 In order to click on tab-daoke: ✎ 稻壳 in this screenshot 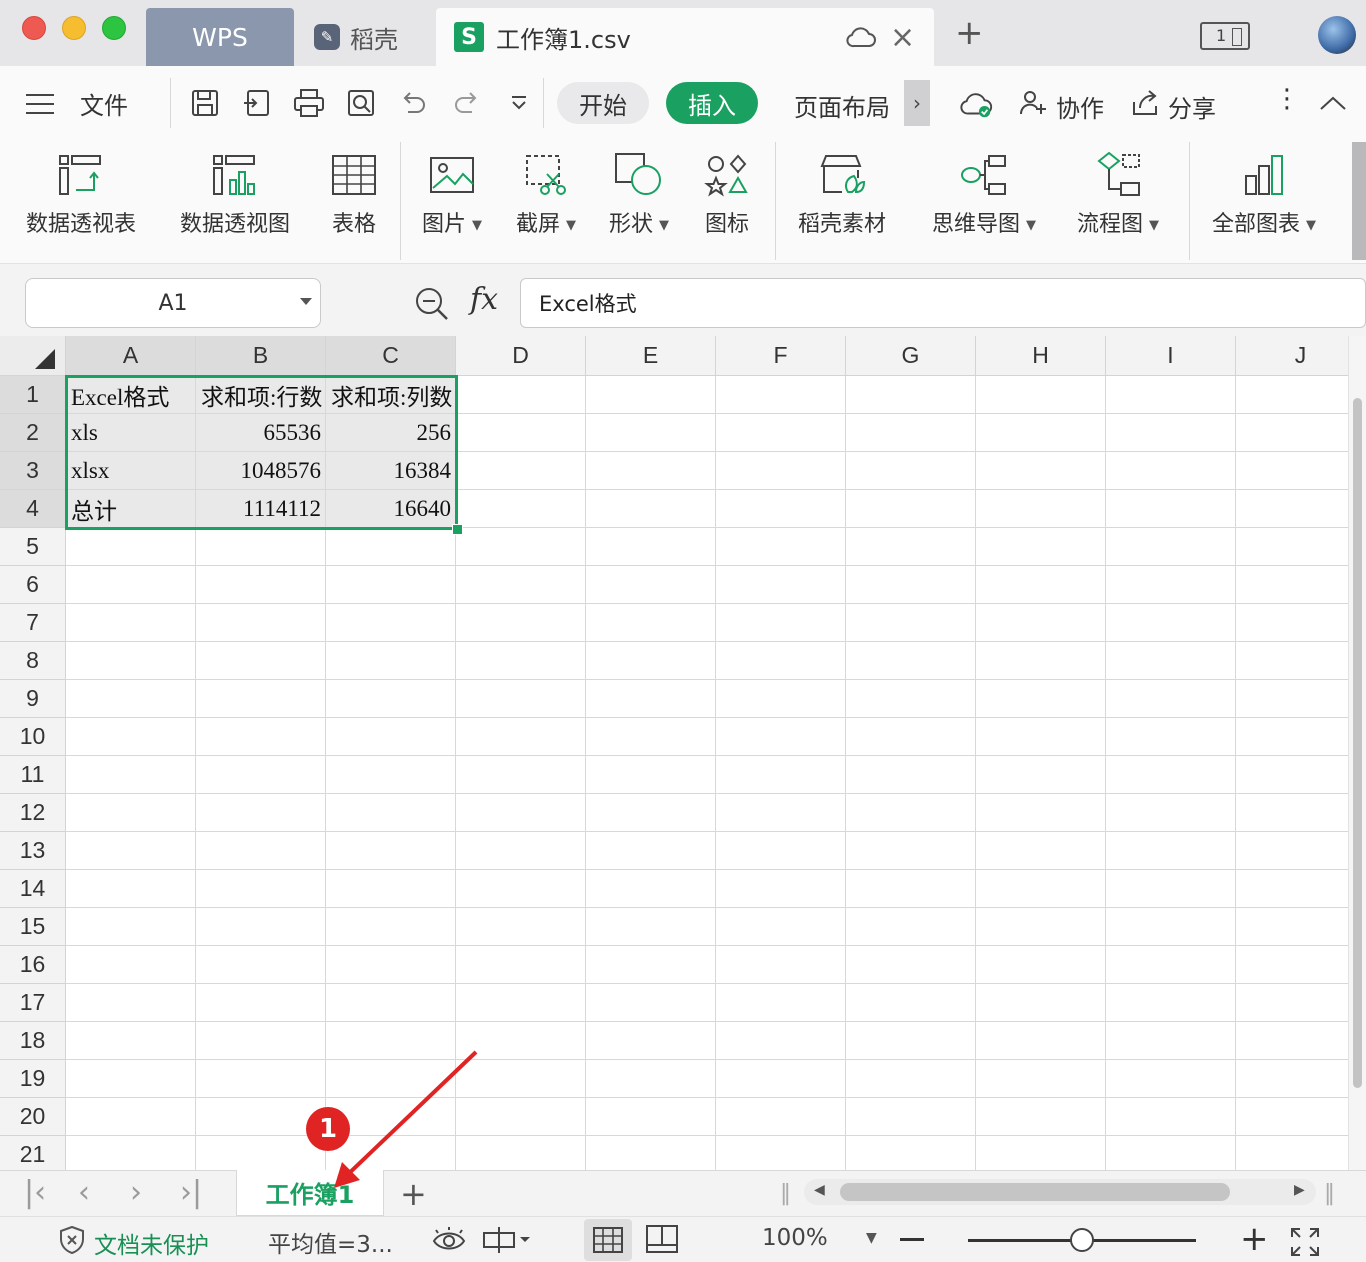, I will do `click(364, 37)`.